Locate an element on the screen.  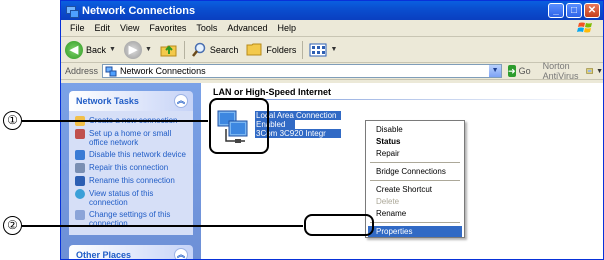
go-button: Go is located at coordinates (525, 71).